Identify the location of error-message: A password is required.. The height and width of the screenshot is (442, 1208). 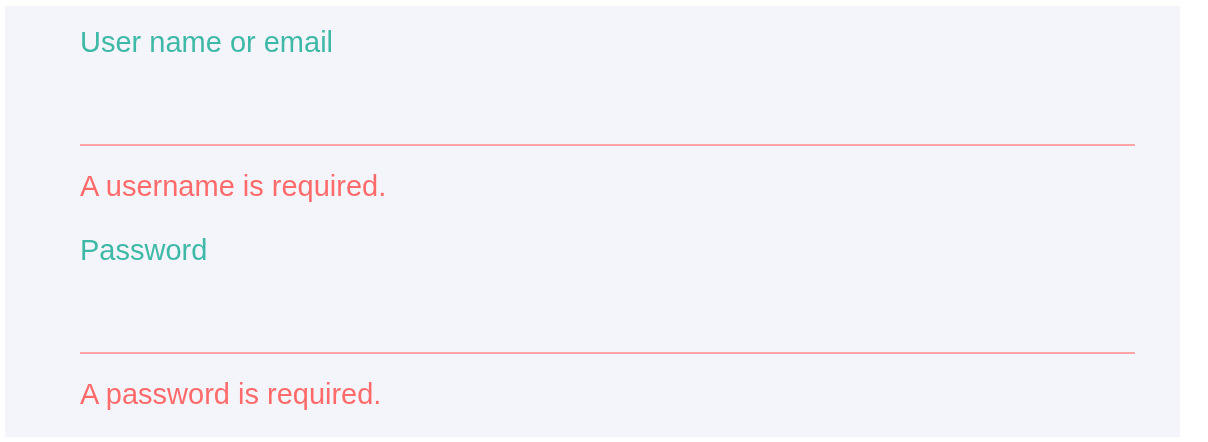
(231, 394).